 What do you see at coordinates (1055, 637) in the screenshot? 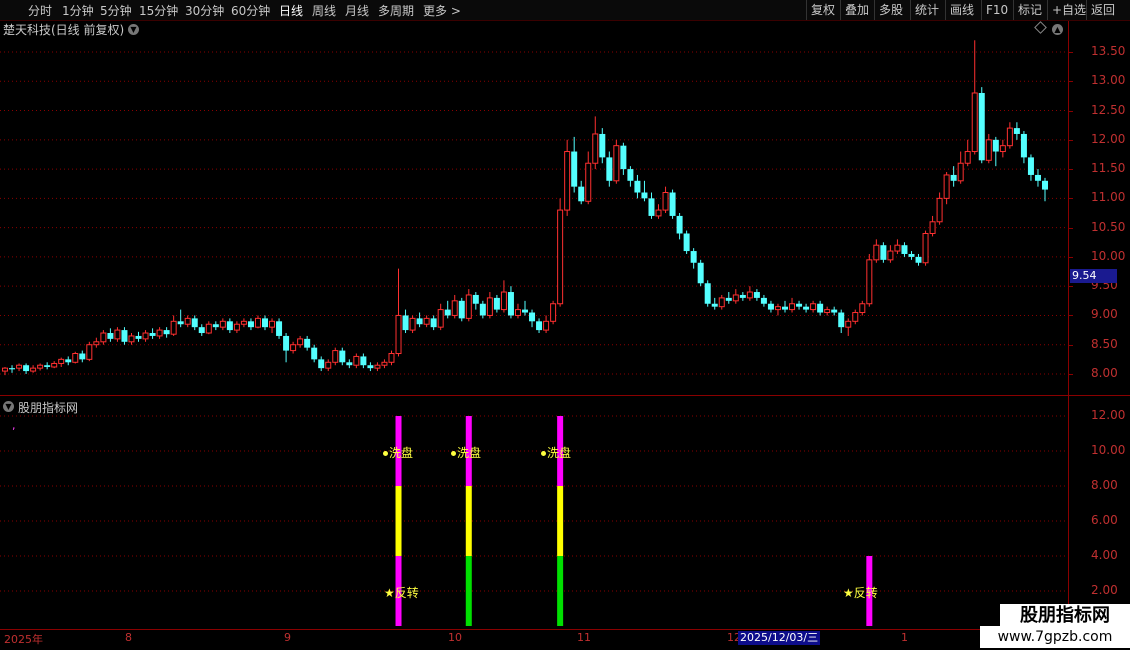
I see `watermark-url: www.7gpzb.com` at bounding box center [1055, 637].